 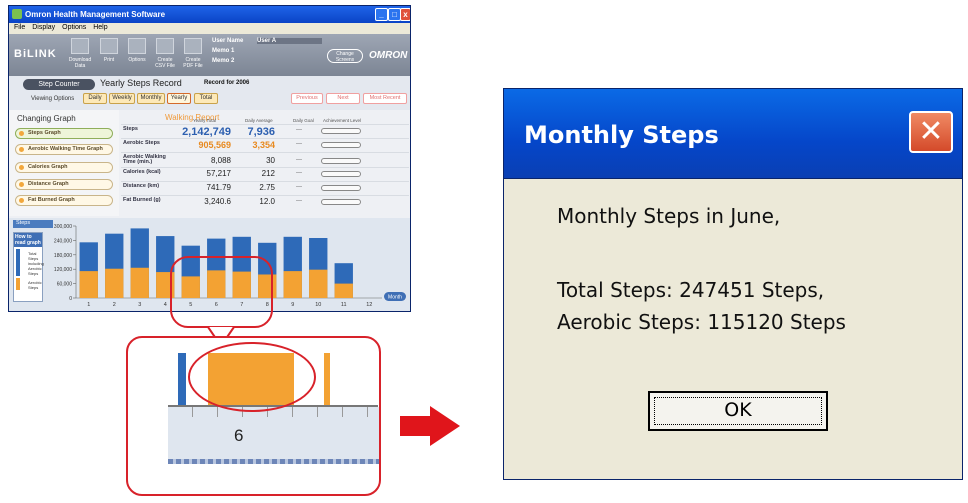 I want to click on ok-button: OK, so click(x=738, y=411).